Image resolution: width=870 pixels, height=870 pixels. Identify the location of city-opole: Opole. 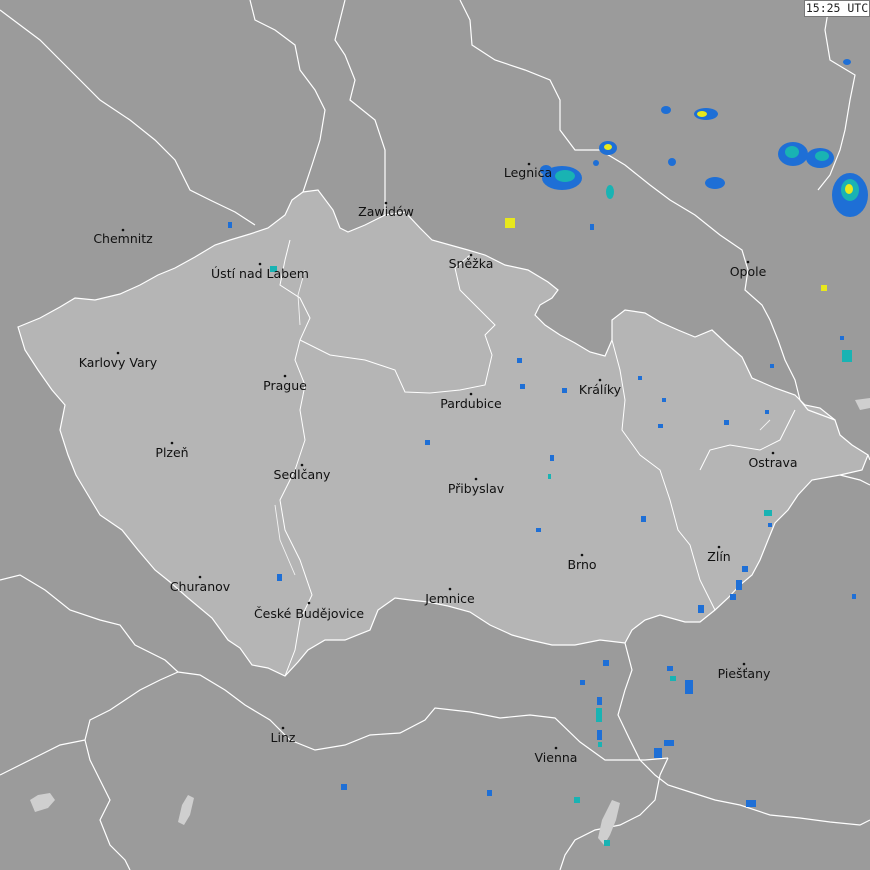
(748, 269).